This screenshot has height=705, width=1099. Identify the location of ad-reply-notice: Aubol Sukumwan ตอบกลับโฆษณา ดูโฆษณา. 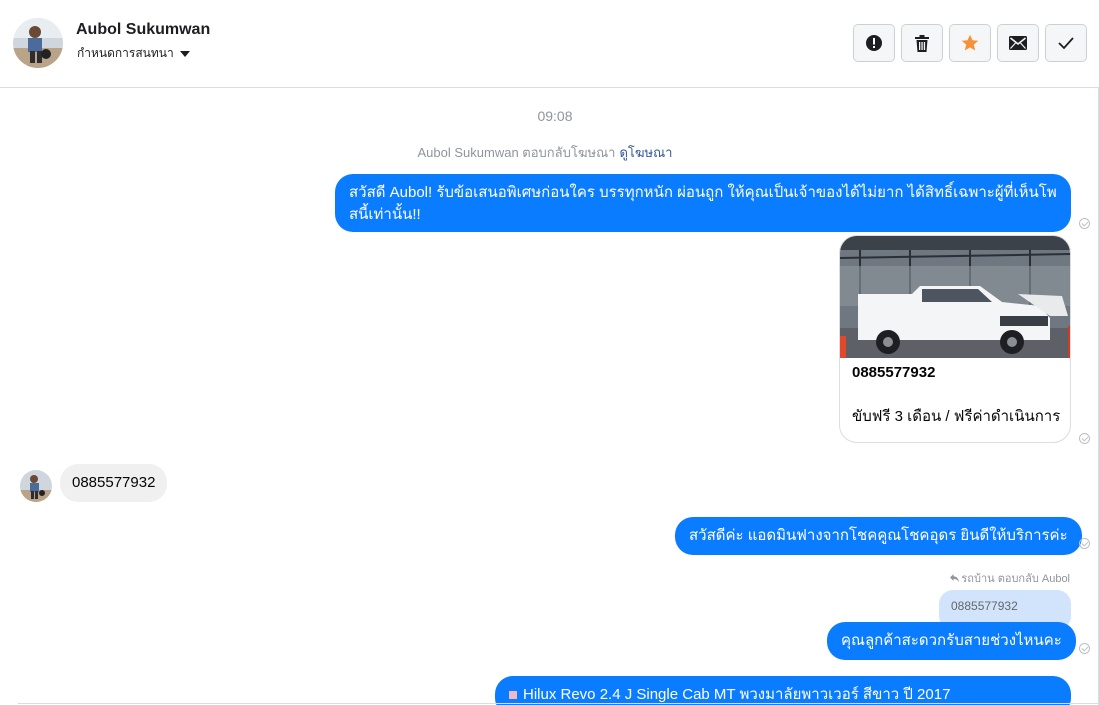
(545, 152).